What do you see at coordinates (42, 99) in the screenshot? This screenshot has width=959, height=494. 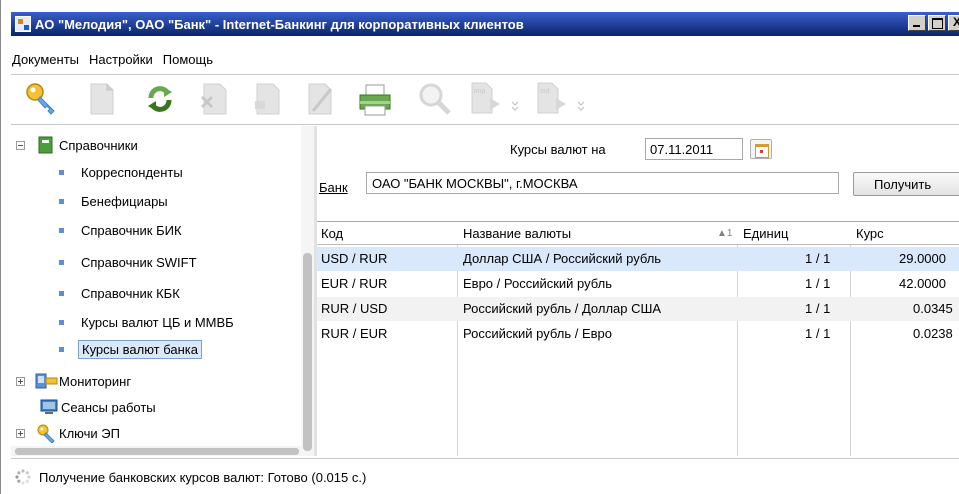 I see `key-icon` at bounding box center [42, 99].